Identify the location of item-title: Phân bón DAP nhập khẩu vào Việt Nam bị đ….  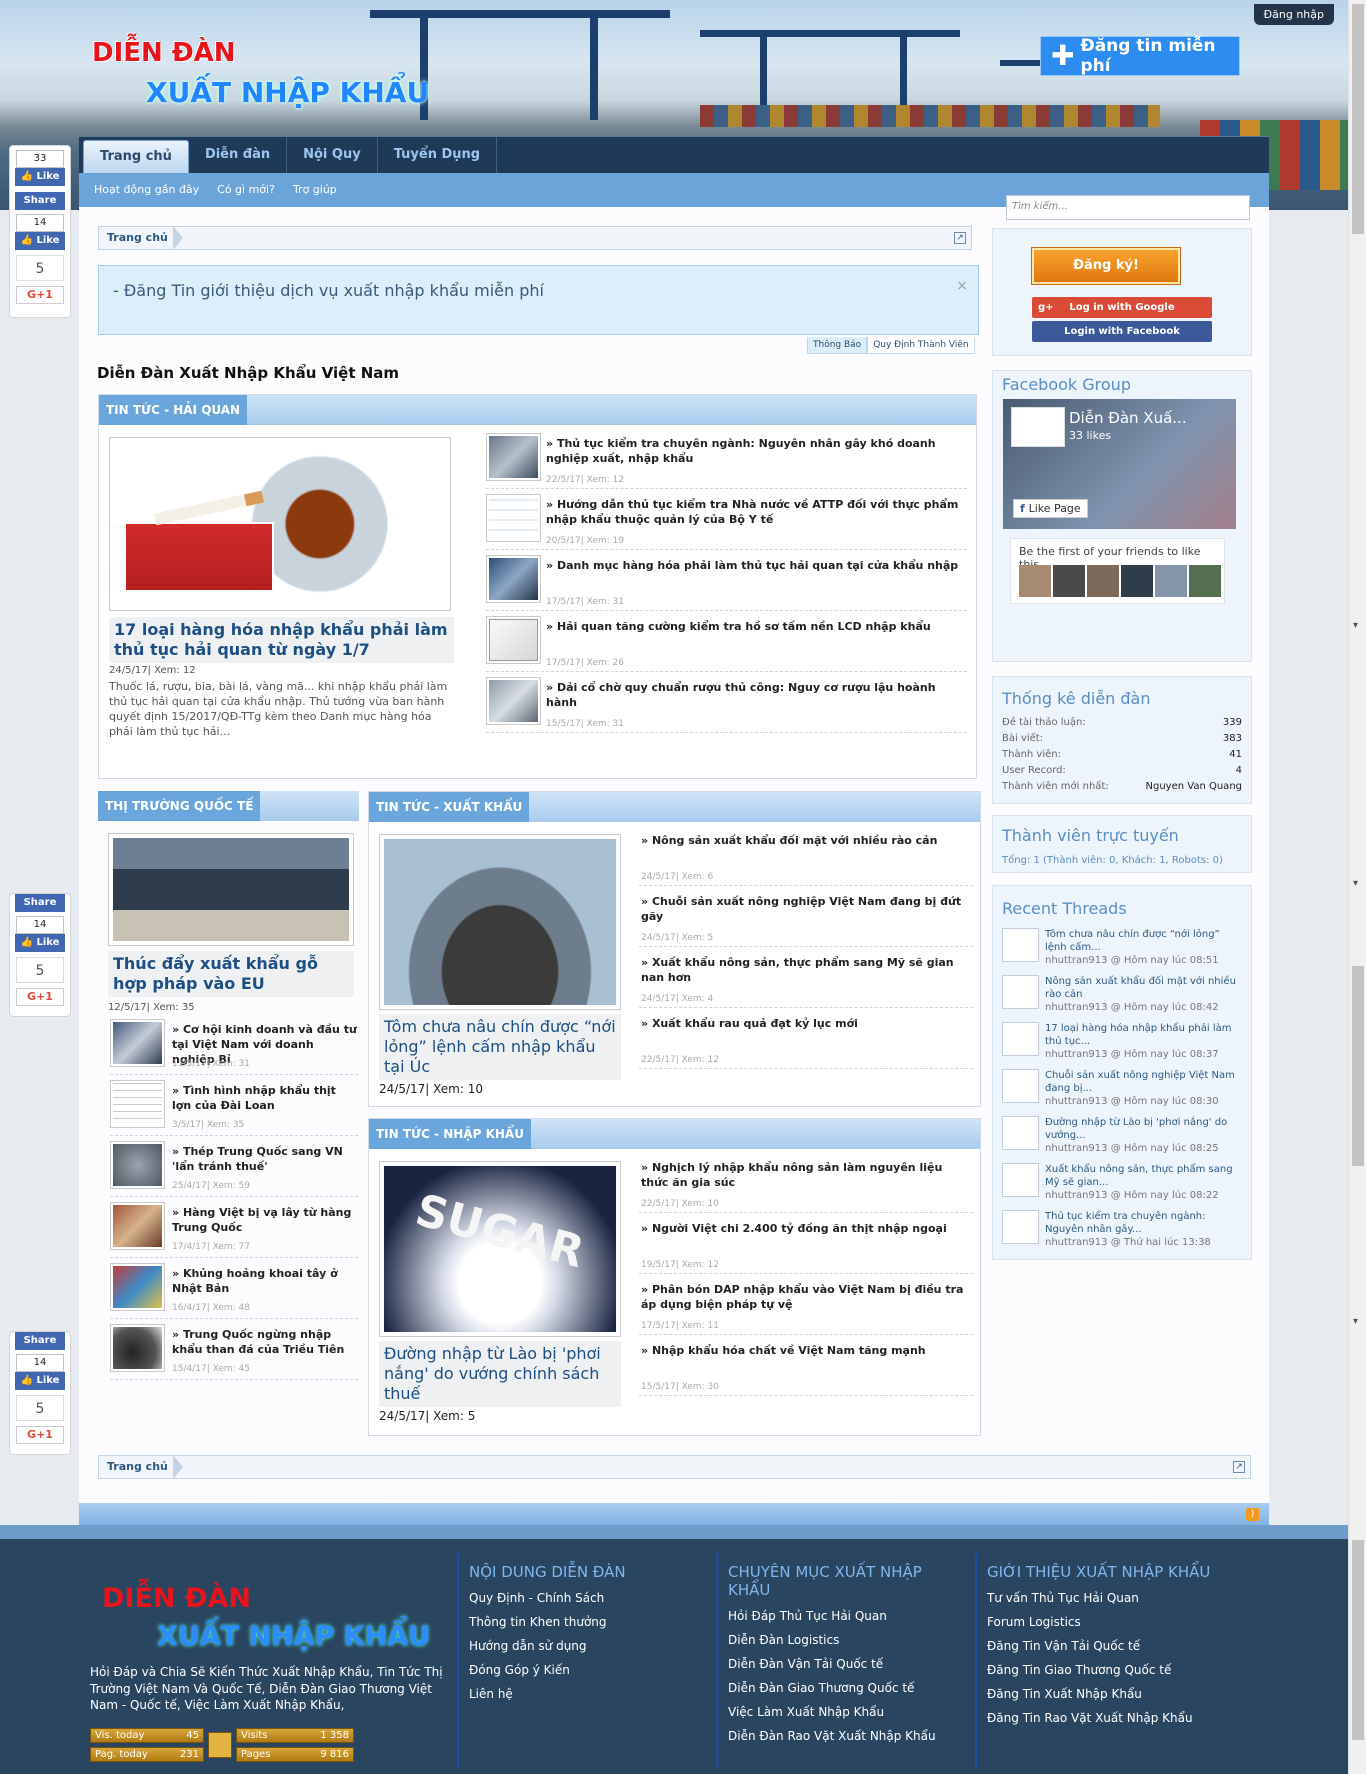
(806, 1298).